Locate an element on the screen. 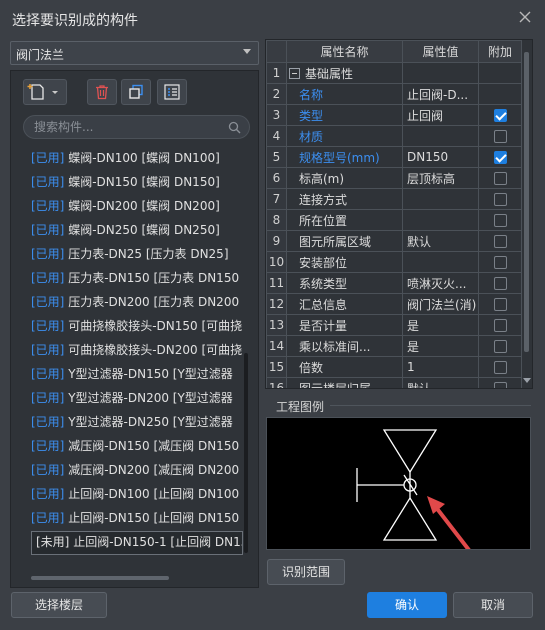 The width and height of the screenshot is (545, 630). property-row: 10 安装部位 is located at coordinates (394, 262).